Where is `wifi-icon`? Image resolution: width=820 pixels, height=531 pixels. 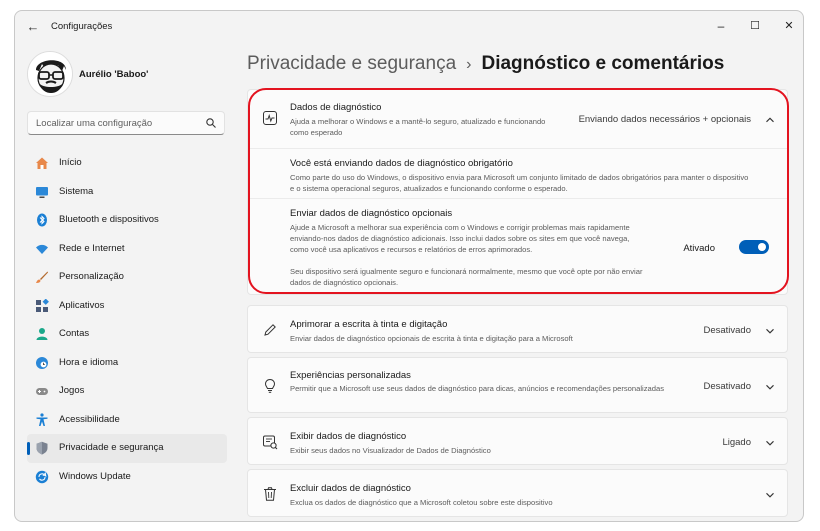 wifi-icon is located at coordinates (42, 249).